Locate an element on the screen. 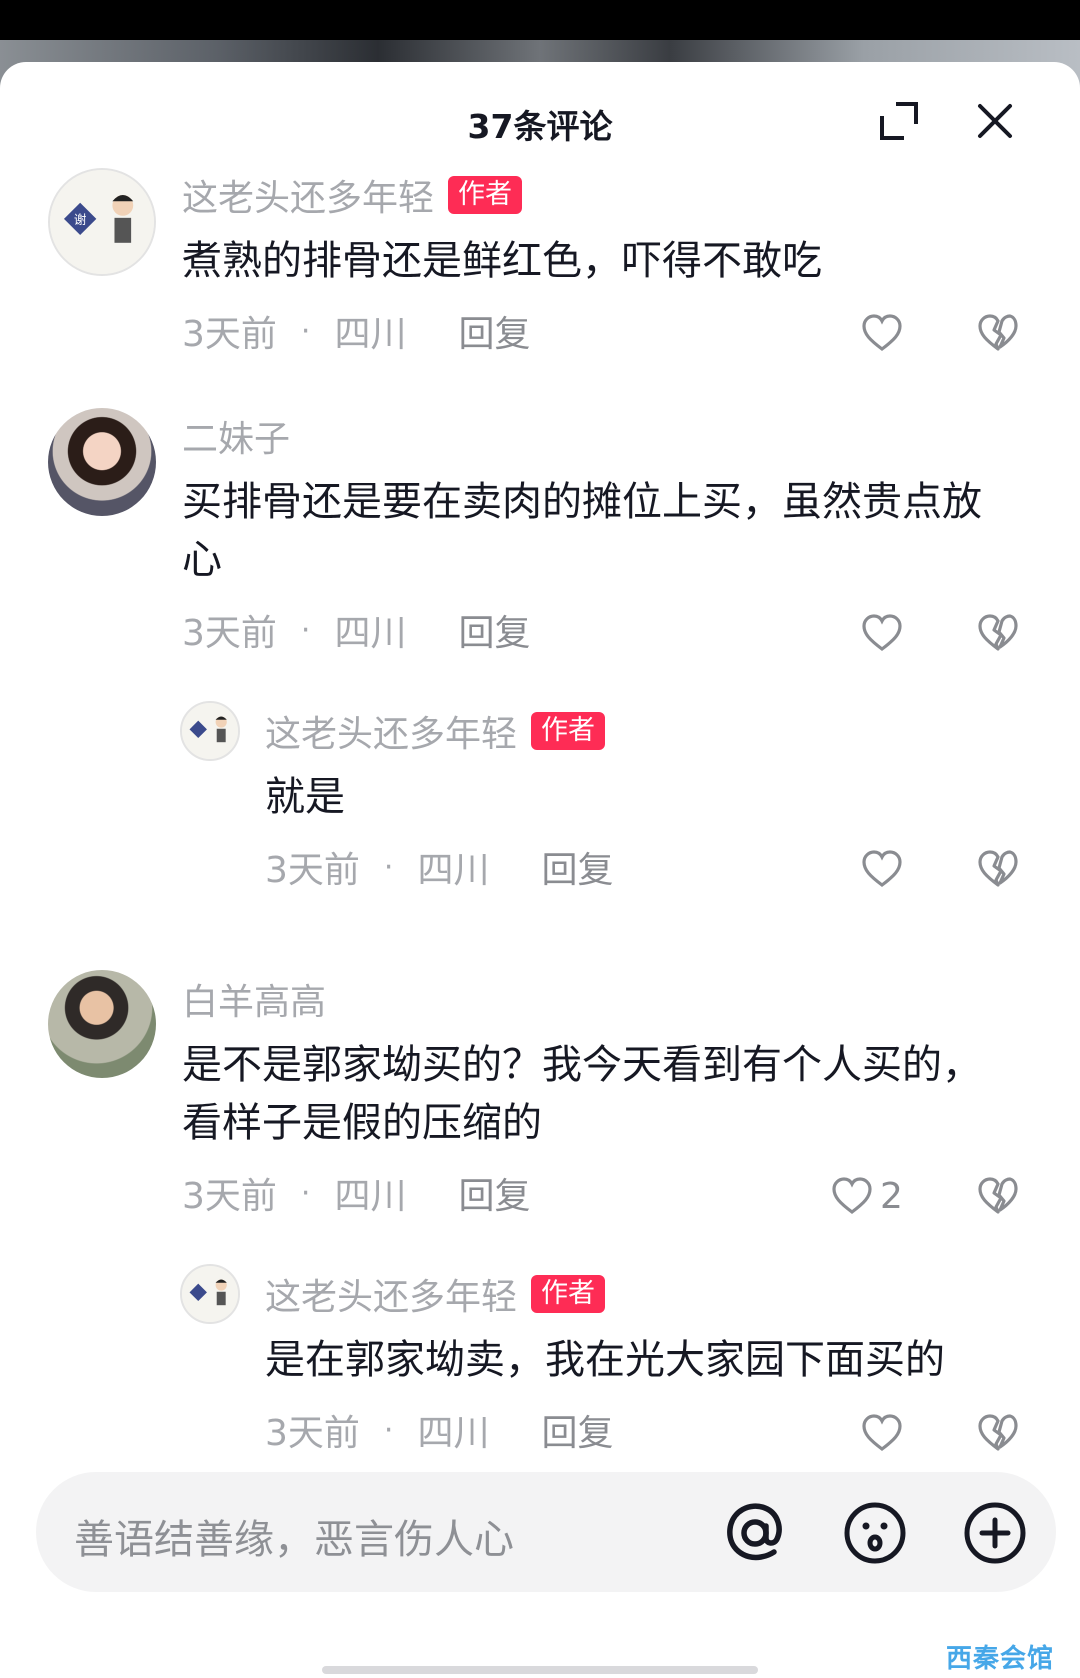 The height and width of the screenshot is (1678, 1080). comment-text: 是在郭家坳卖，我在光大家园下面买的 is located at coordinates (605, 1360).